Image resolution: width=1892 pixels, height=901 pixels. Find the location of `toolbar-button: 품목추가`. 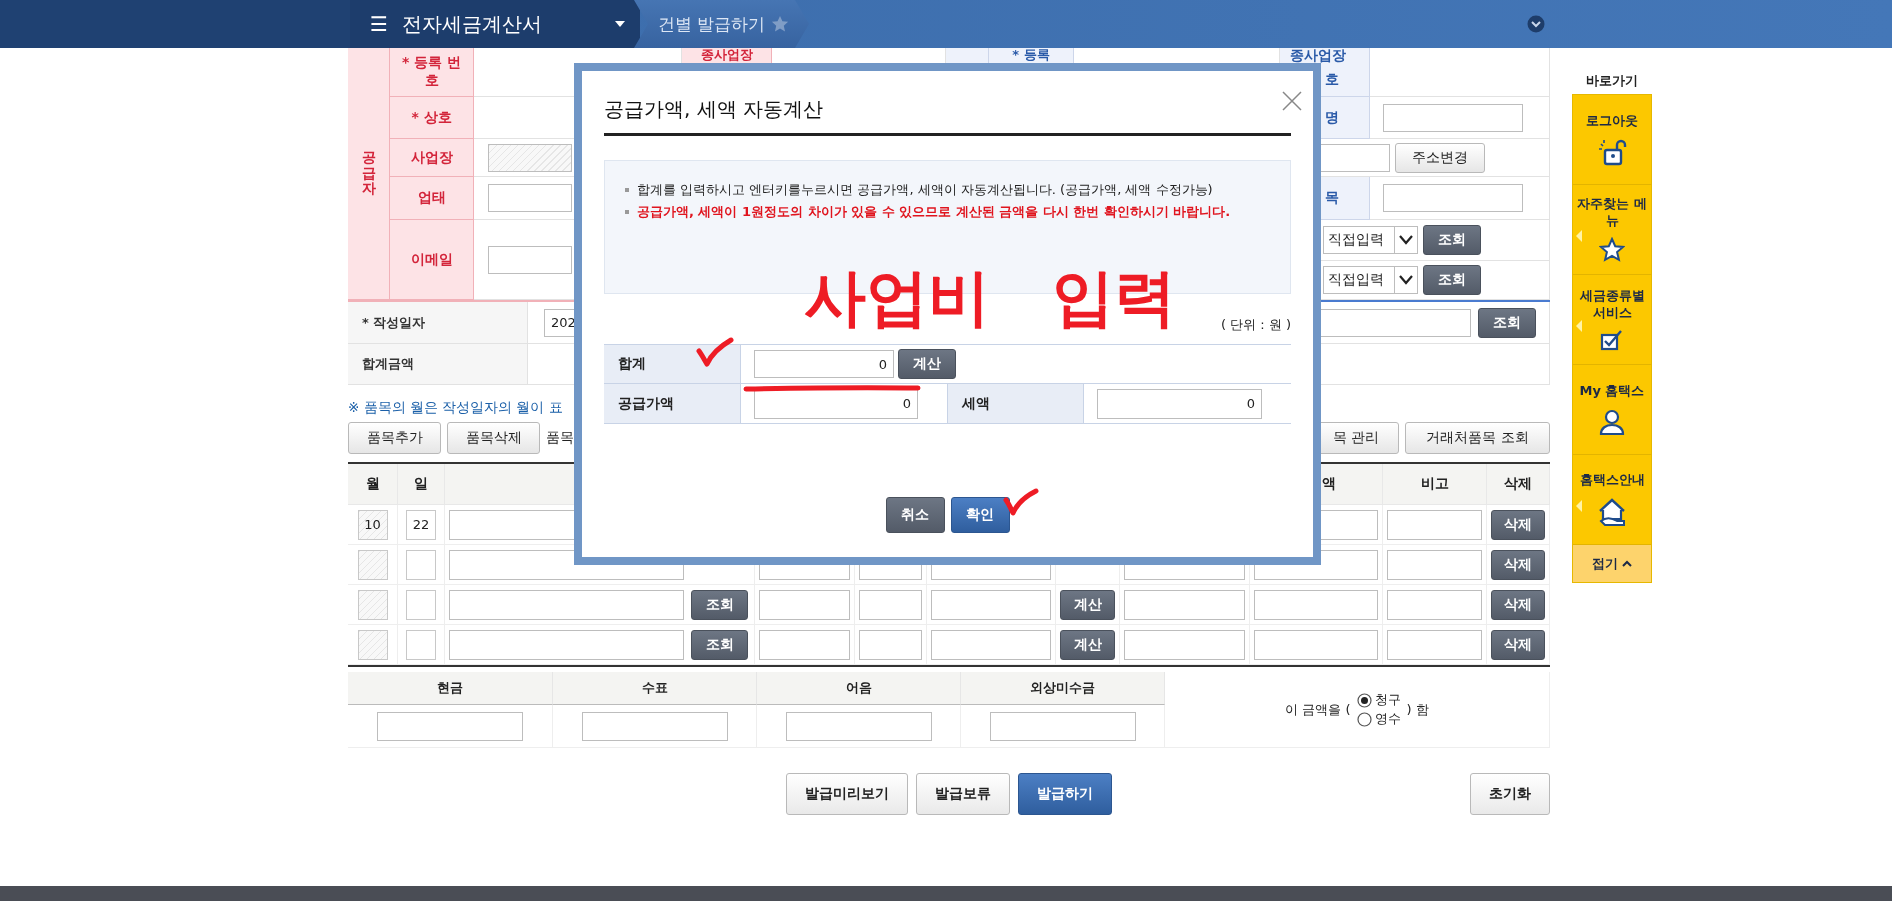

toolbar-button: 품목추가 is located at coordinates (394, 438).